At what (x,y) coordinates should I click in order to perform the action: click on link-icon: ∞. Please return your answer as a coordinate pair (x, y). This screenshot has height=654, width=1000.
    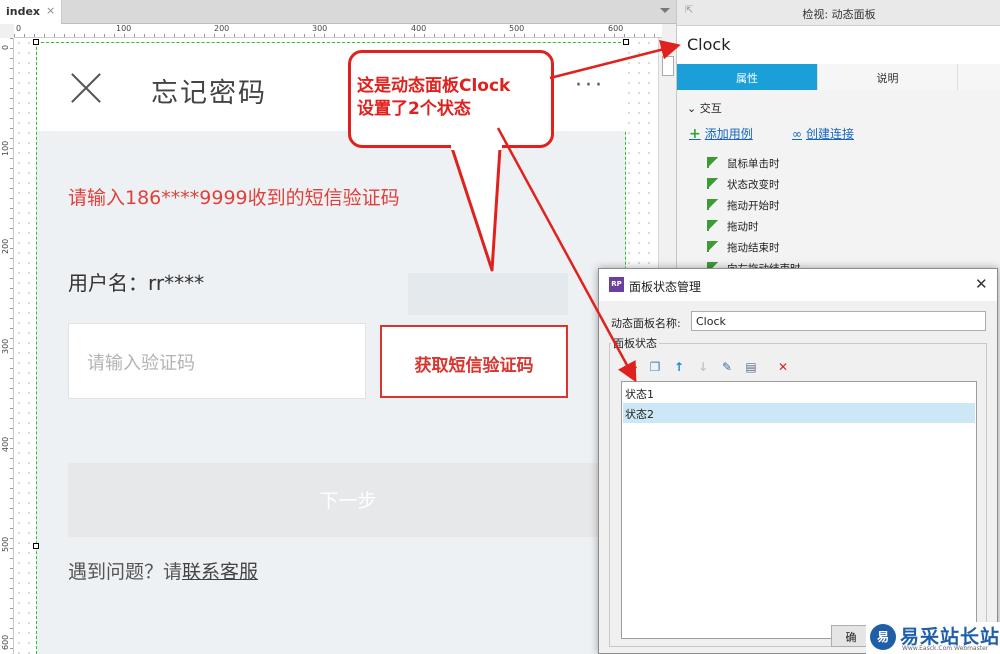
    Looking at the image, I should click on (797, 134).